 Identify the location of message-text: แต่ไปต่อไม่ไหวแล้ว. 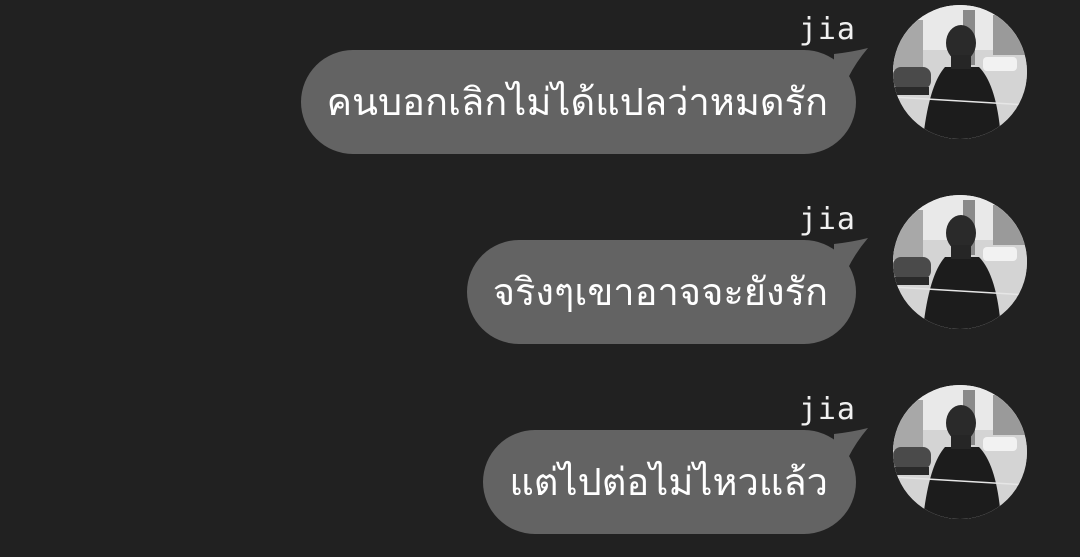
(668, 482).